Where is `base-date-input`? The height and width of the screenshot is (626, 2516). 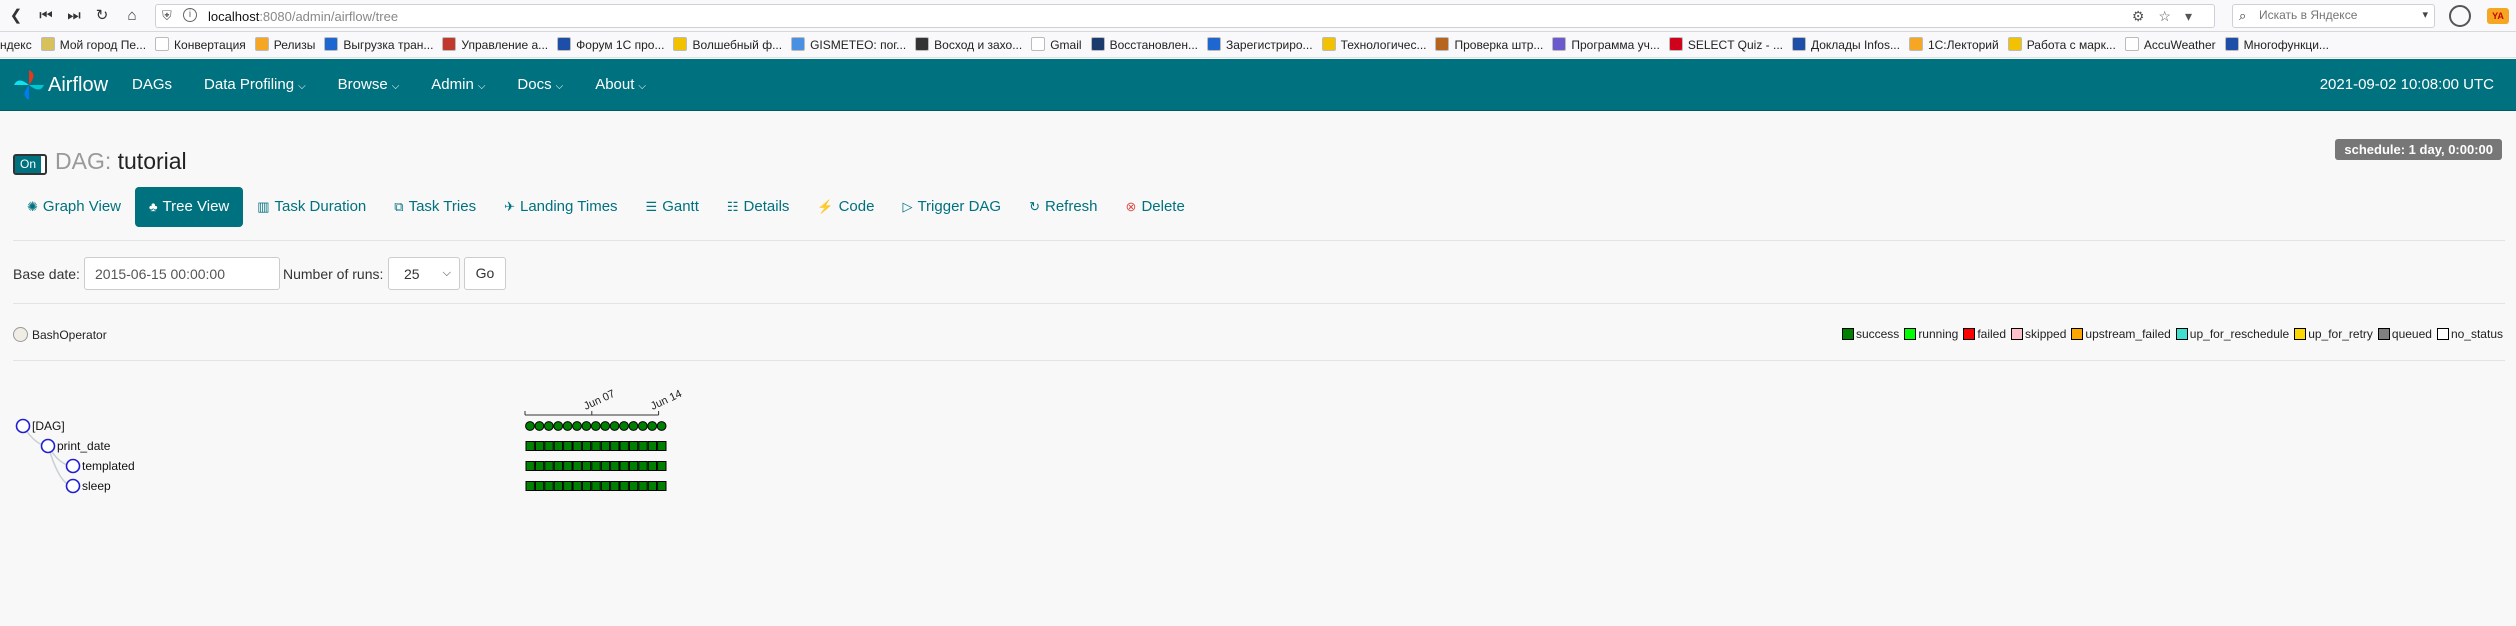 base-date-input is located at coordinates (182, 273).